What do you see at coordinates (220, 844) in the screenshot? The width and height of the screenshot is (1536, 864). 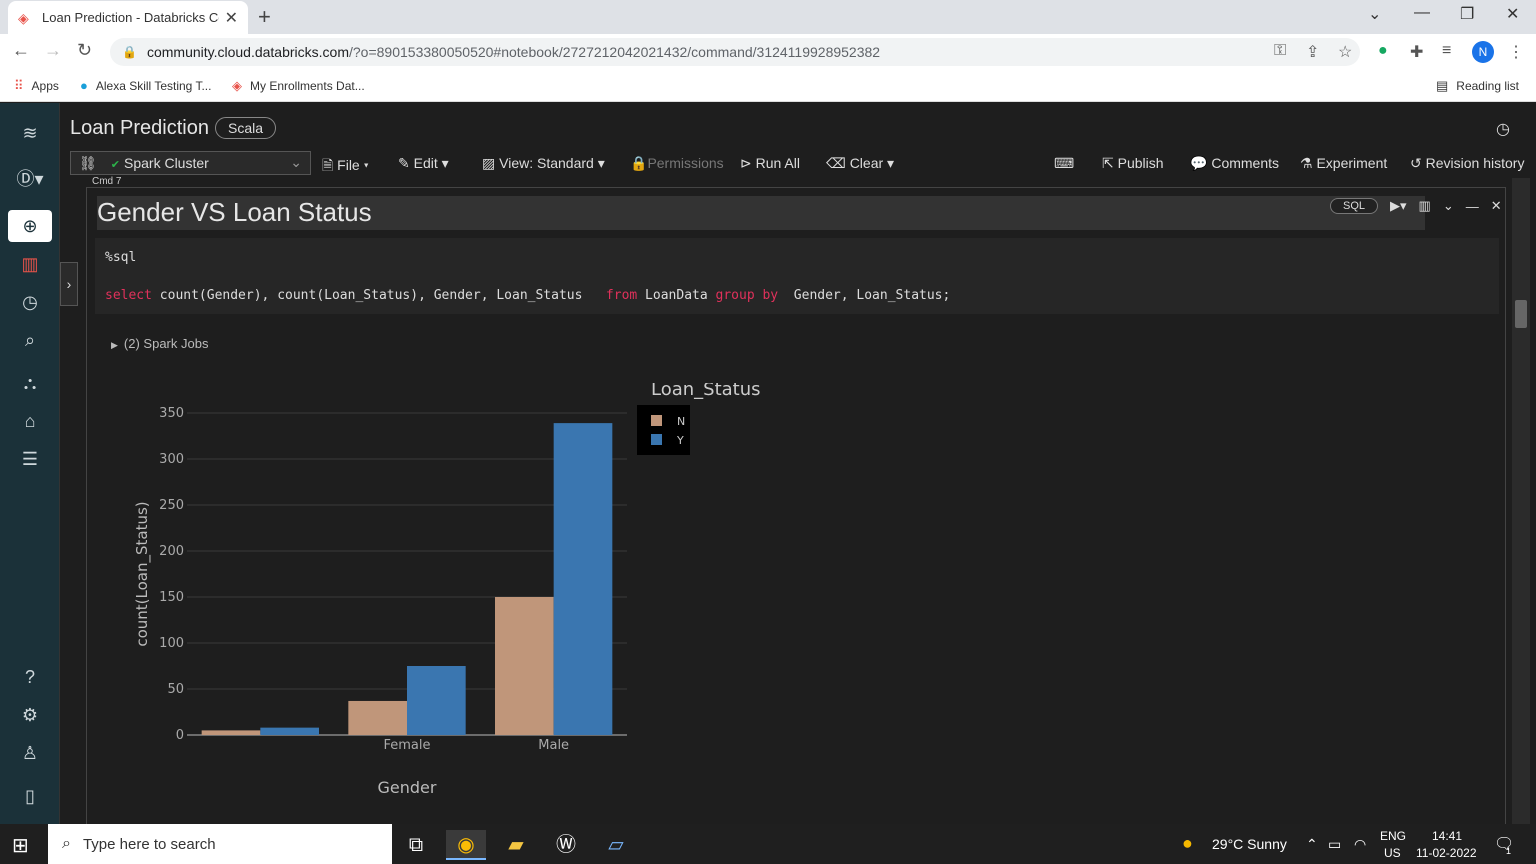 I see `taskbar-search: ⌕ Type here to search` at bounding box center [220, 844].